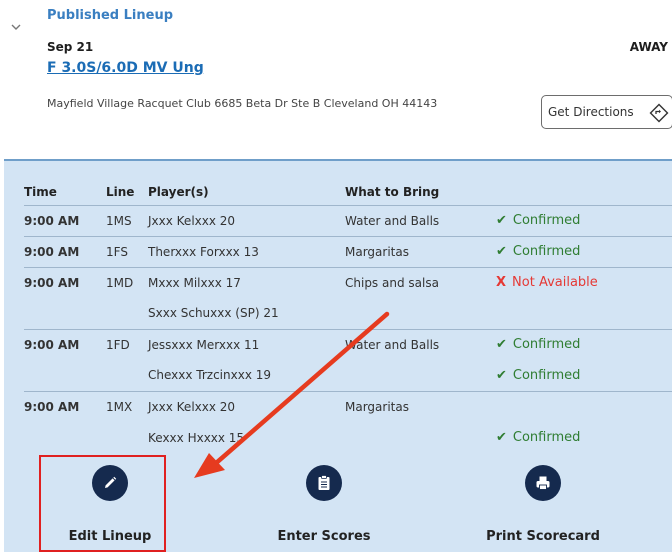 The image size is (672, 552). I want to click on cell-player: Kexxx Hxxxx 15, so click(196, 437).